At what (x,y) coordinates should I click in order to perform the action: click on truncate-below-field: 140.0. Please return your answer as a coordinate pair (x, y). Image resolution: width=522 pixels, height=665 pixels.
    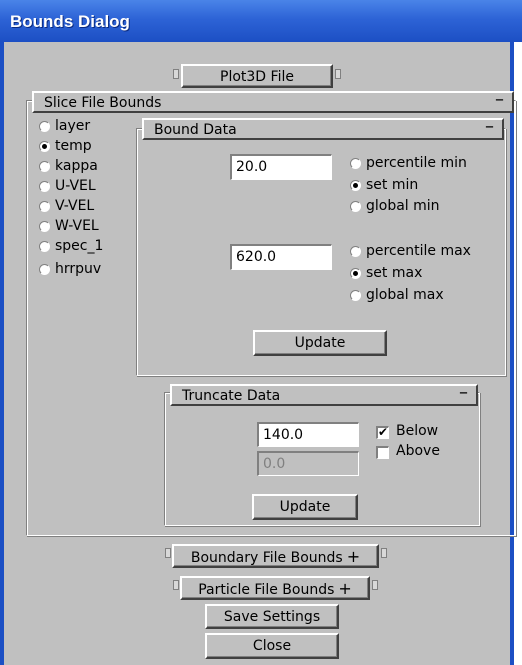
    Looking at the image, I should click on (308, 434).